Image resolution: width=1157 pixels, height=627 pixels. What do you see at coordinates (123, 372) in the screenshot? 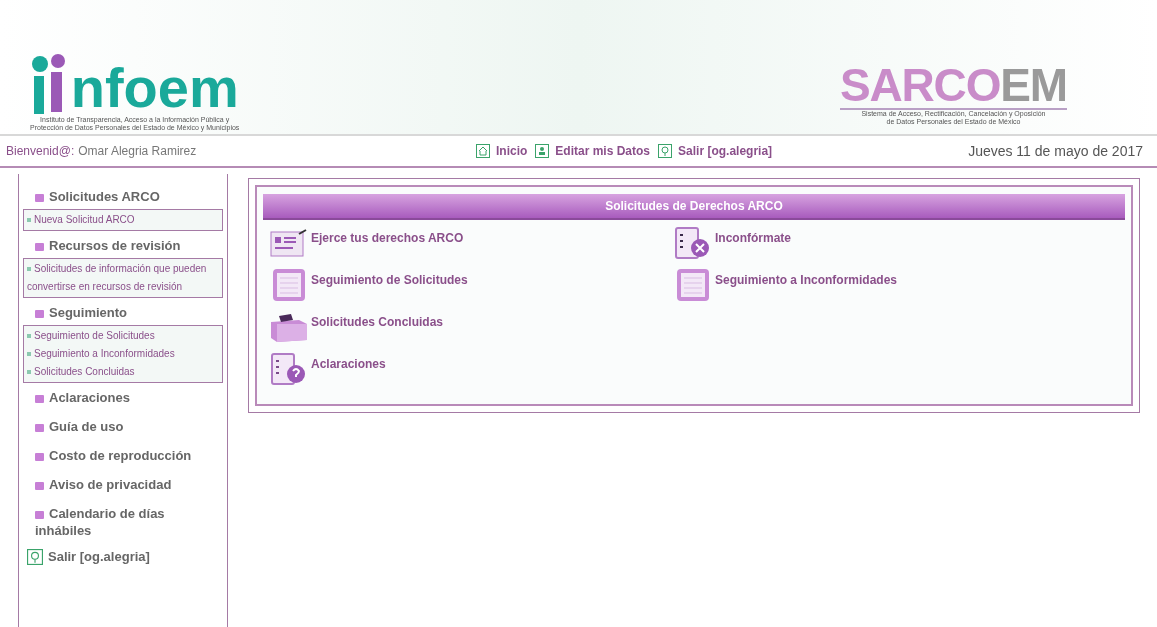
I see `submenu-link: Solicitudes Concluidas` at bounding box center [123, 372].